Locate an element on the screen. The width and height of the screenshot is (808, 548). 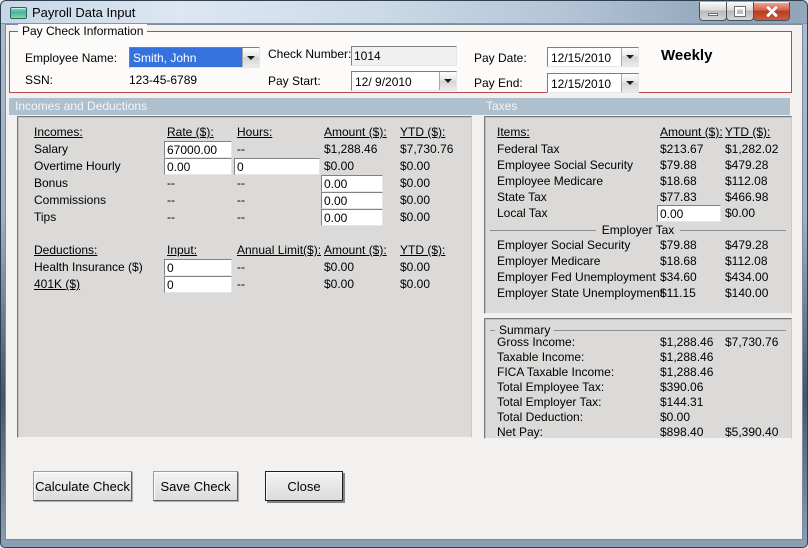
ssn-value: 123-45-6789 is located at coordinates (163, 80).